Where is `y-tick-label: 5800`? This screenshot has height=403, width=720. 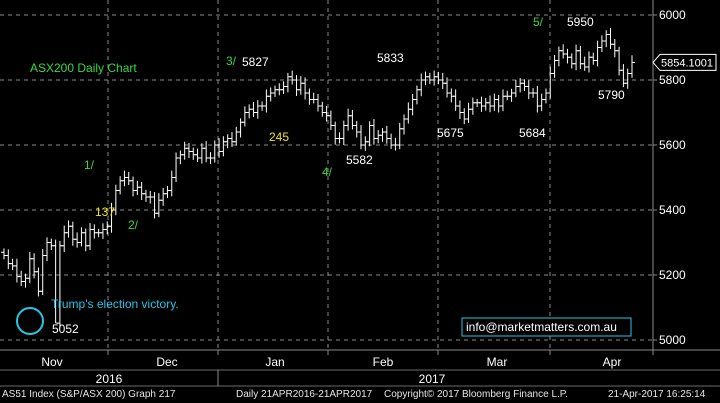 y-tick-label: 5800 is located at coordinates (672, 80).